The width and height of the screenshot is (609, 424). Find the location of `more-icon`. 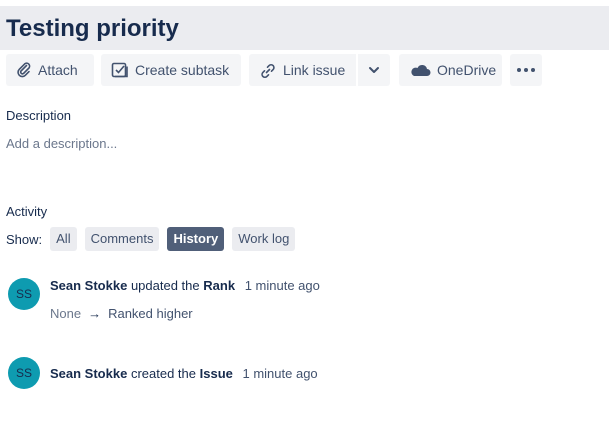

more-icon is located at coordinates (526, 70).